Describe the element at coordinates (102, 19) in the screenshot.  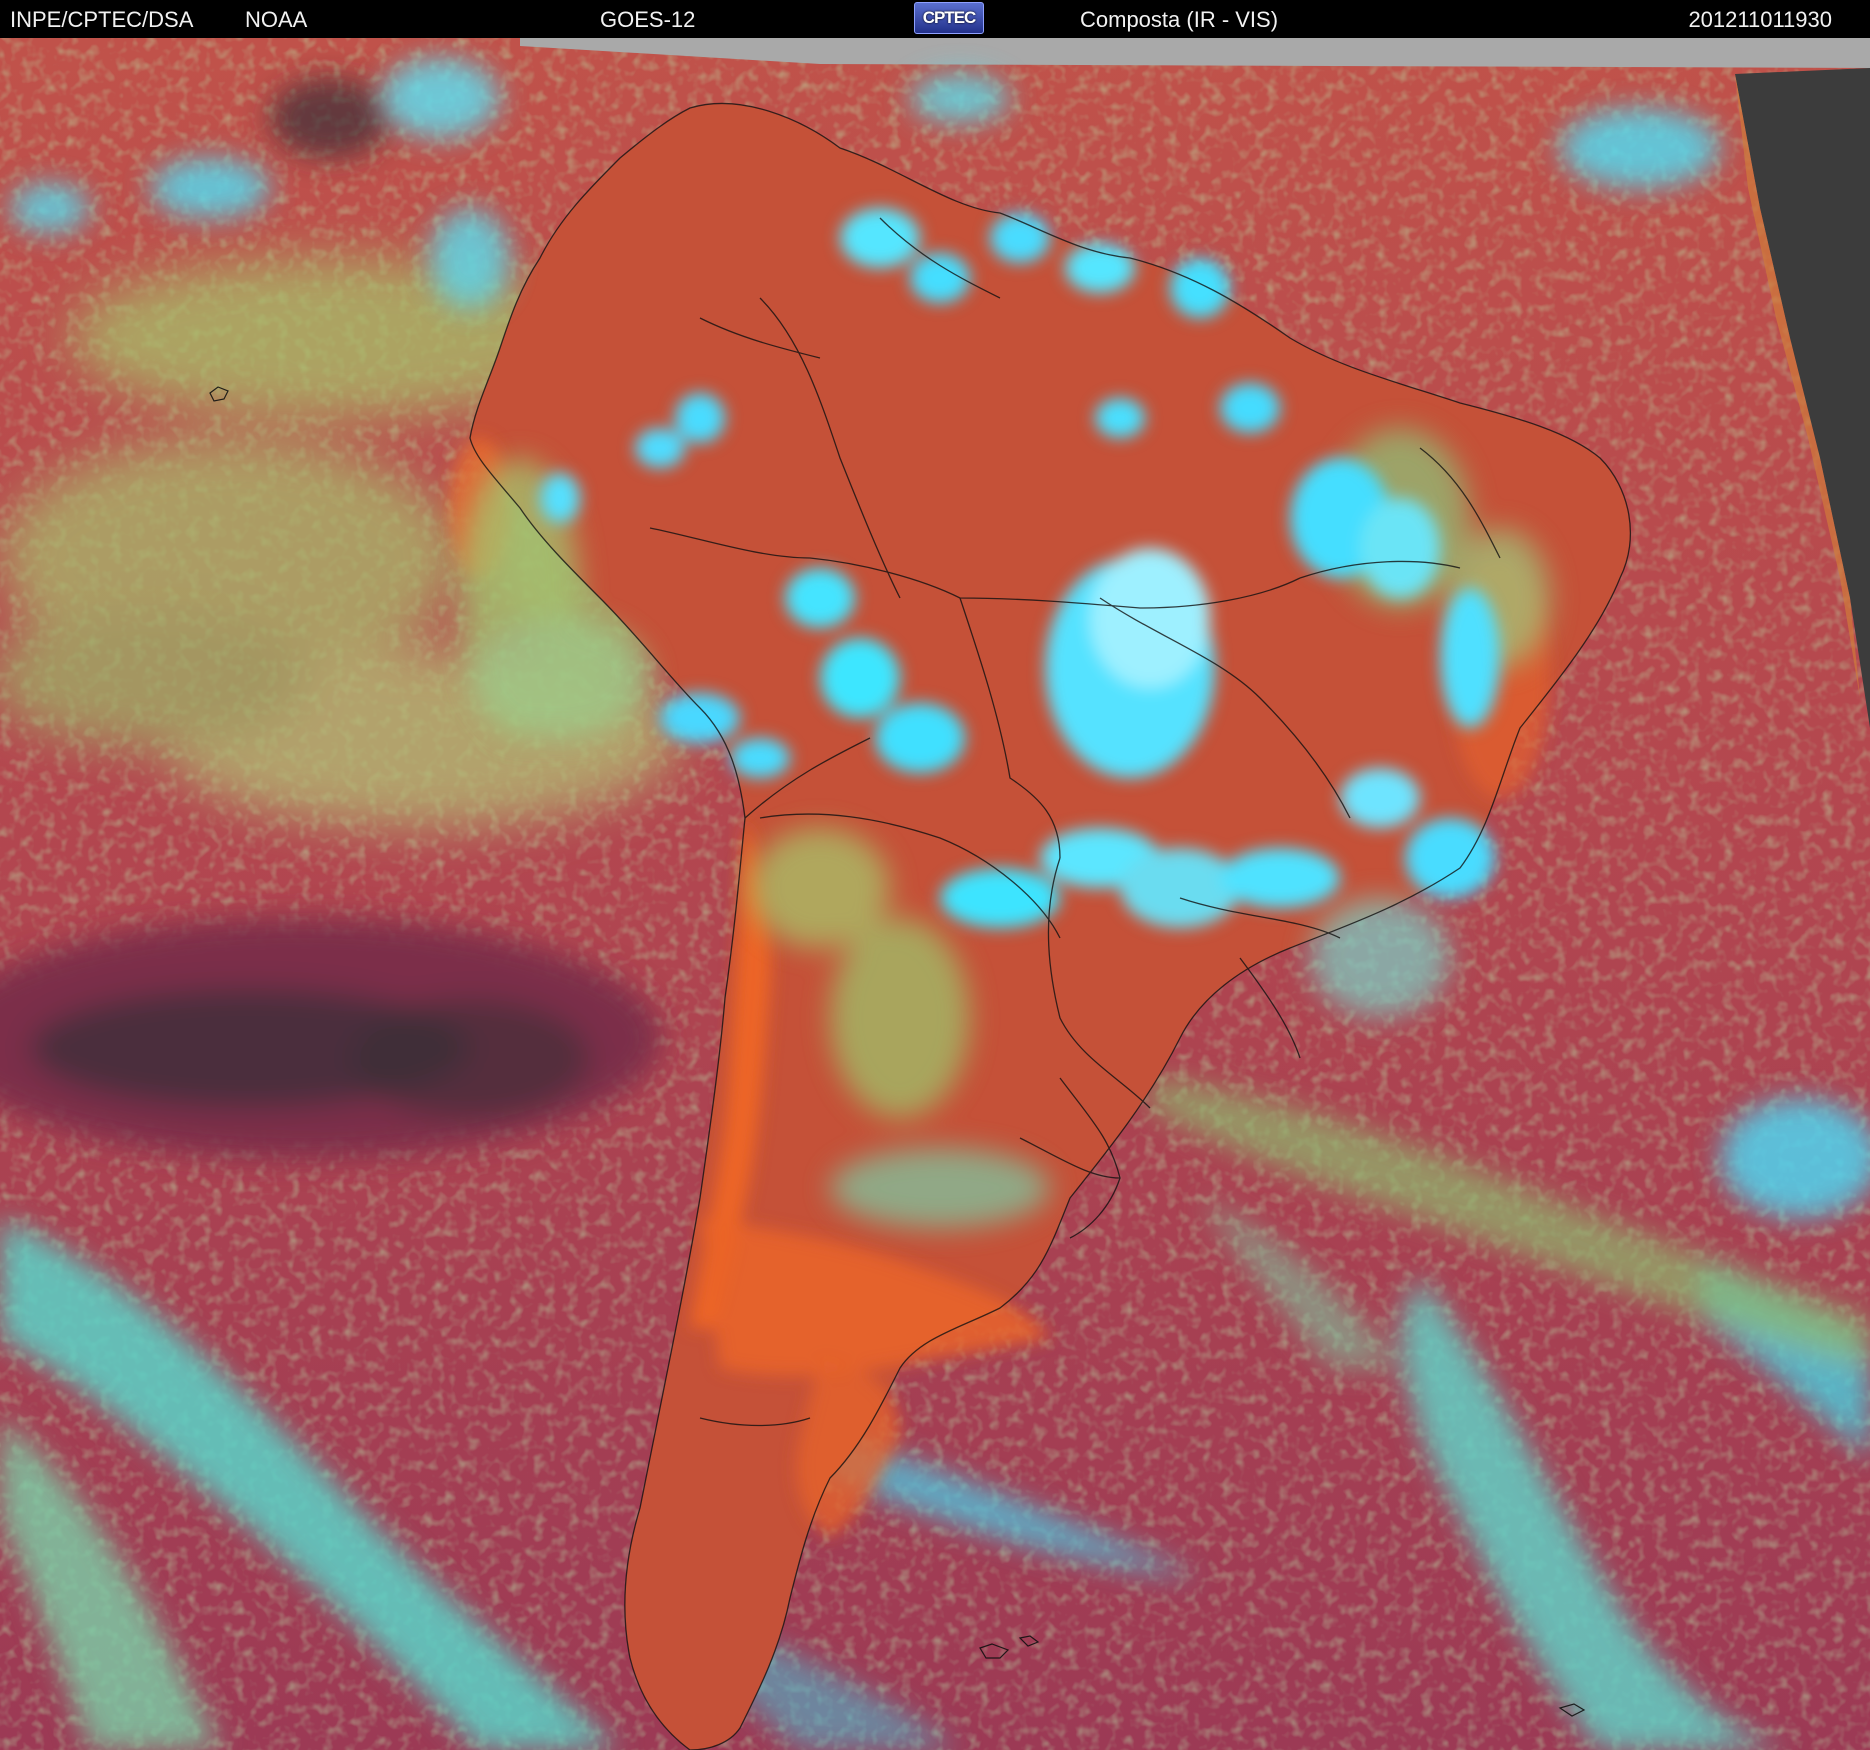
I see `organization-label: INPE/CPTEC/DSA` at that location.